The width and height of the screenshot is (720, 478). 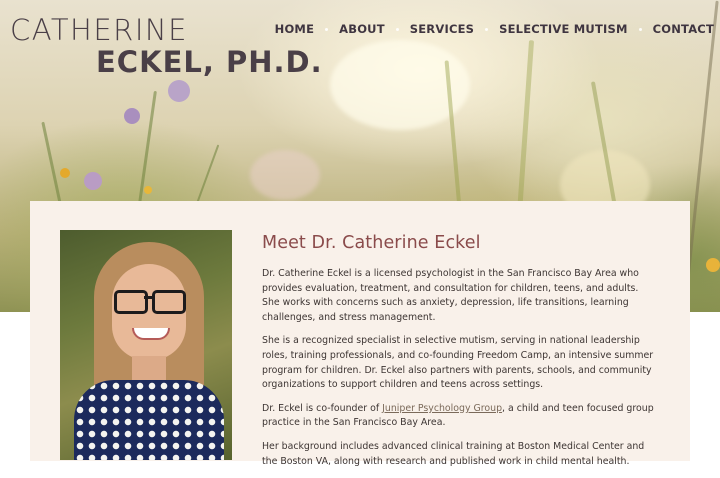 I want to click on nav-selective-mutism: SELECTIVE MUTISM, so click(x=563, y=29).